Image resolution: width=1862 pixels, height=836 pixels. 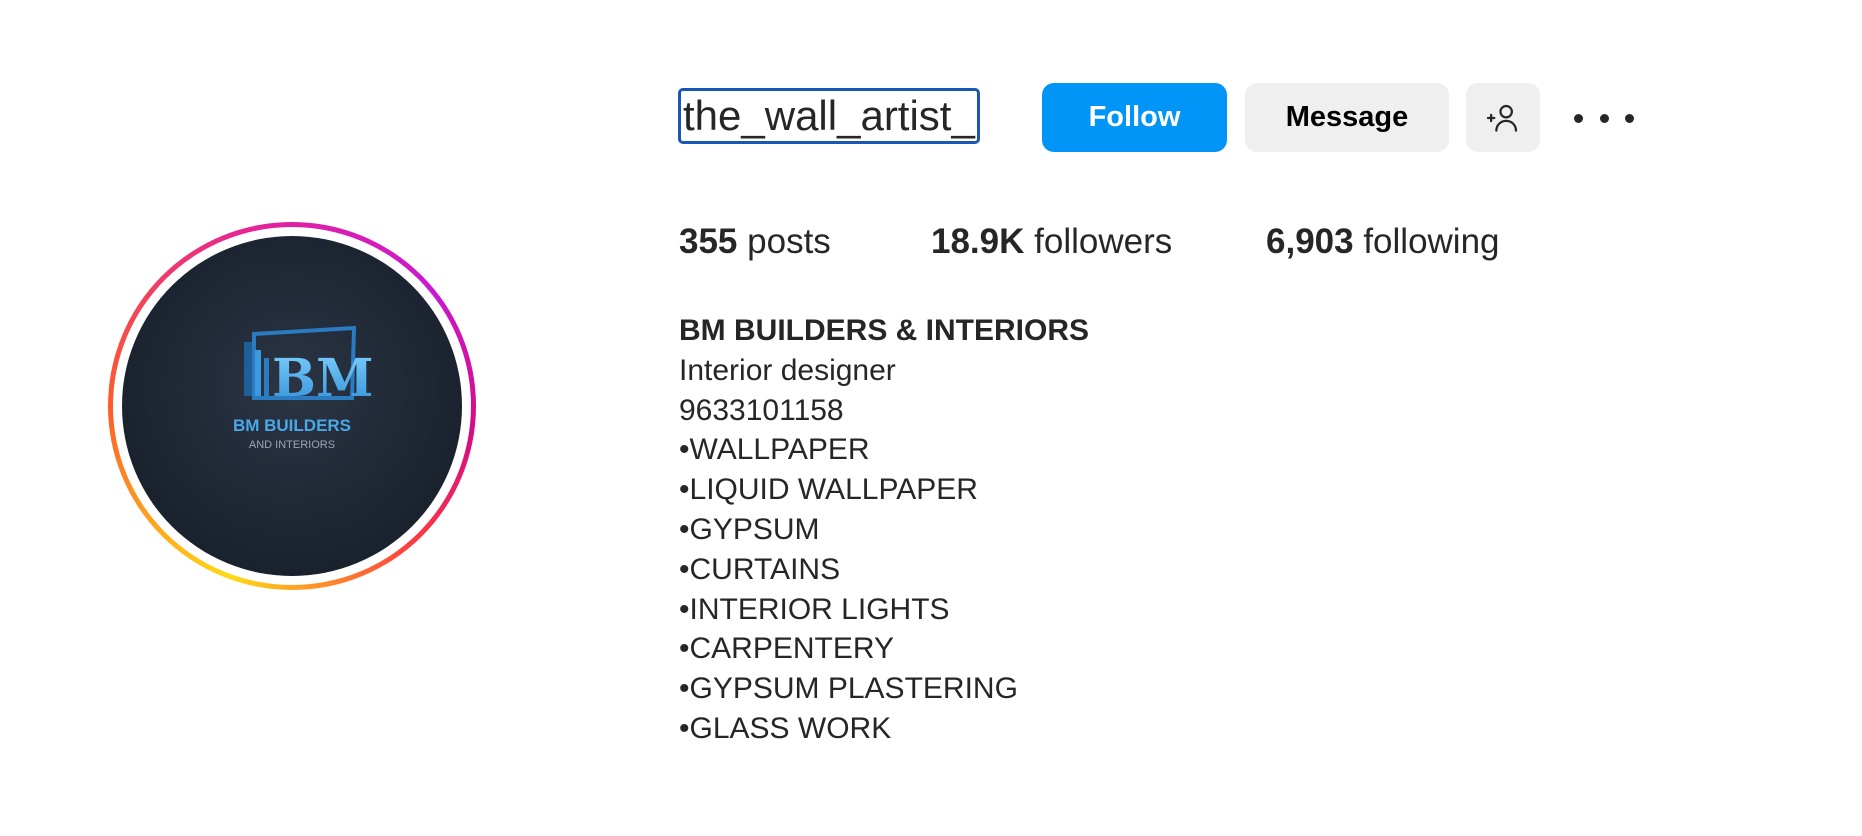 What do you see at coordinates (786, 649) in the screenshot?
I see `bio-line: •CARPENTERY` at bounding box center [786, 649].